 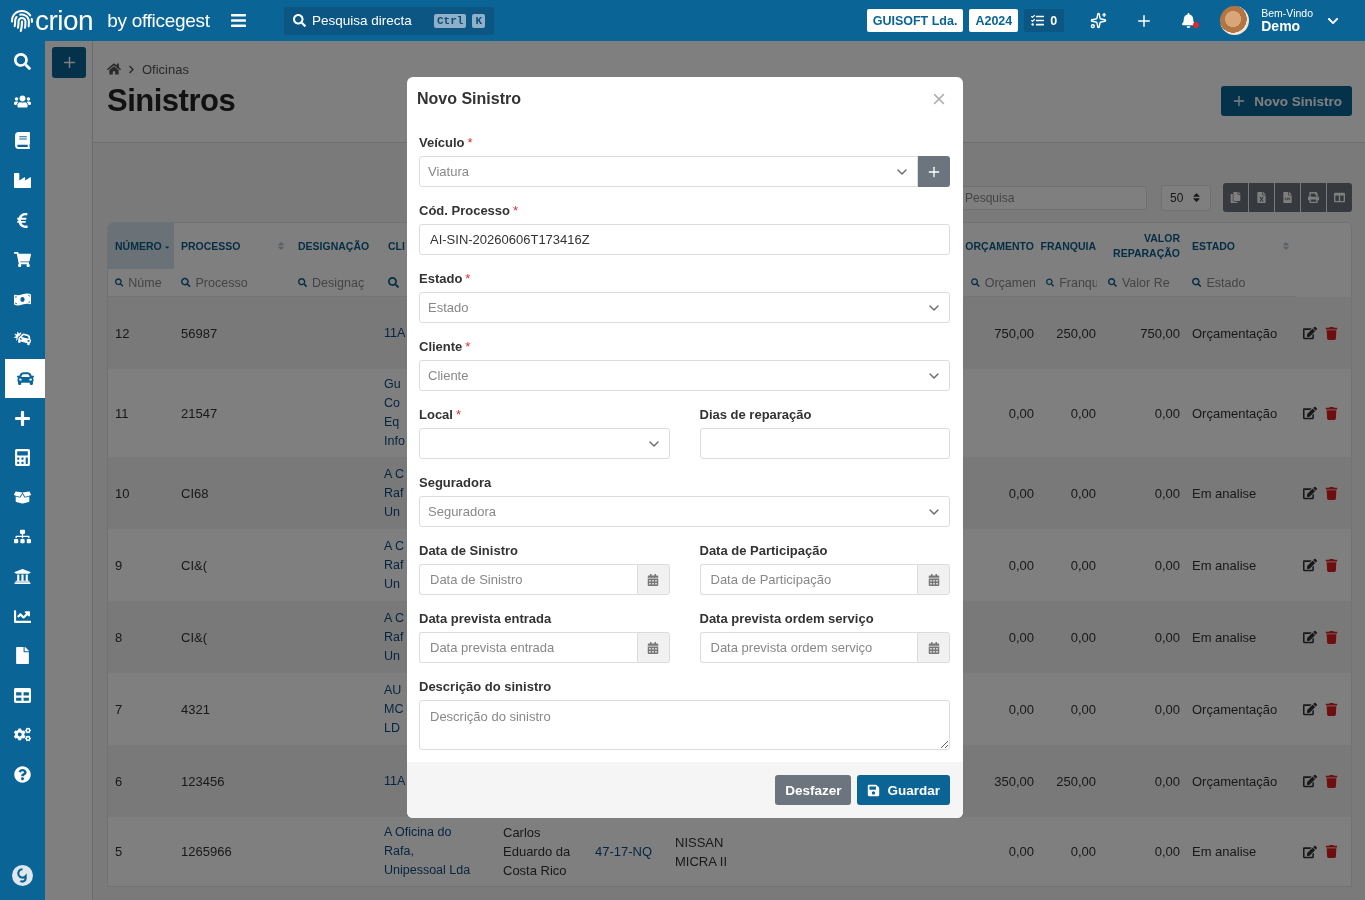 I want to click on bell-icon, so click(x=1189, y=20).